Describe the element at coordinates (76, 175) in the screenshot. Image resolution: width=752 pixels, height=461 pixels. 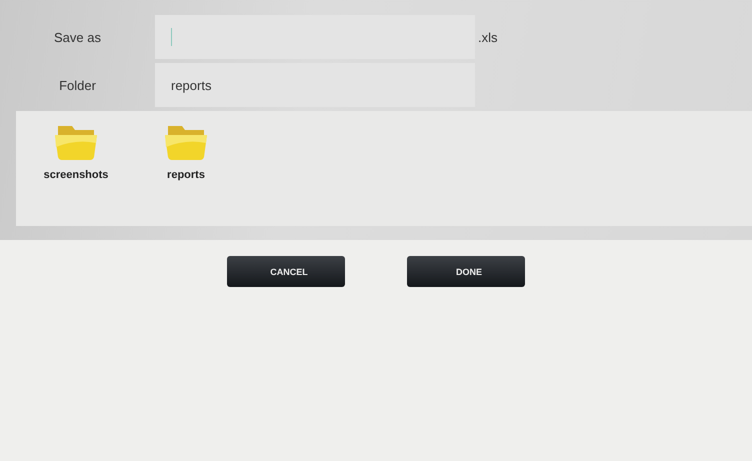
I see `folder-name: screenshots` at that location.